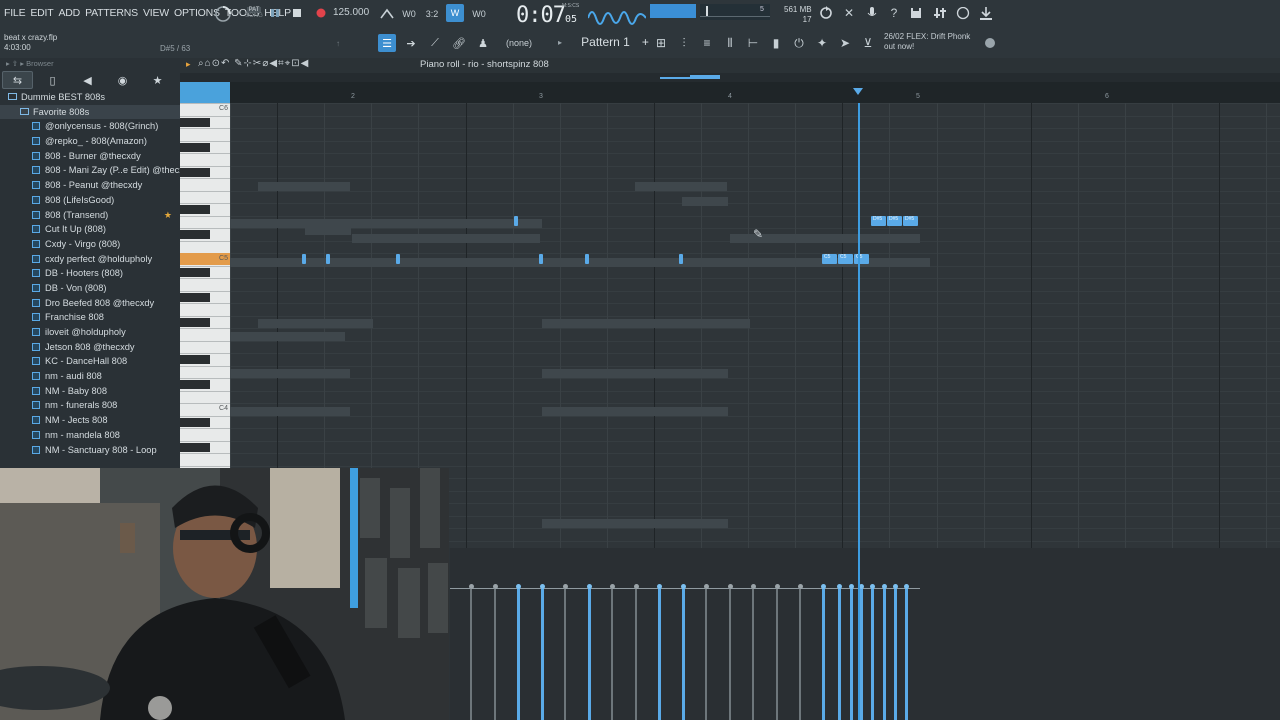  What do you see at coordinates (70, 13) in the screenshot?
I see `menu-add: ADD` at bounding box center [70, 13].